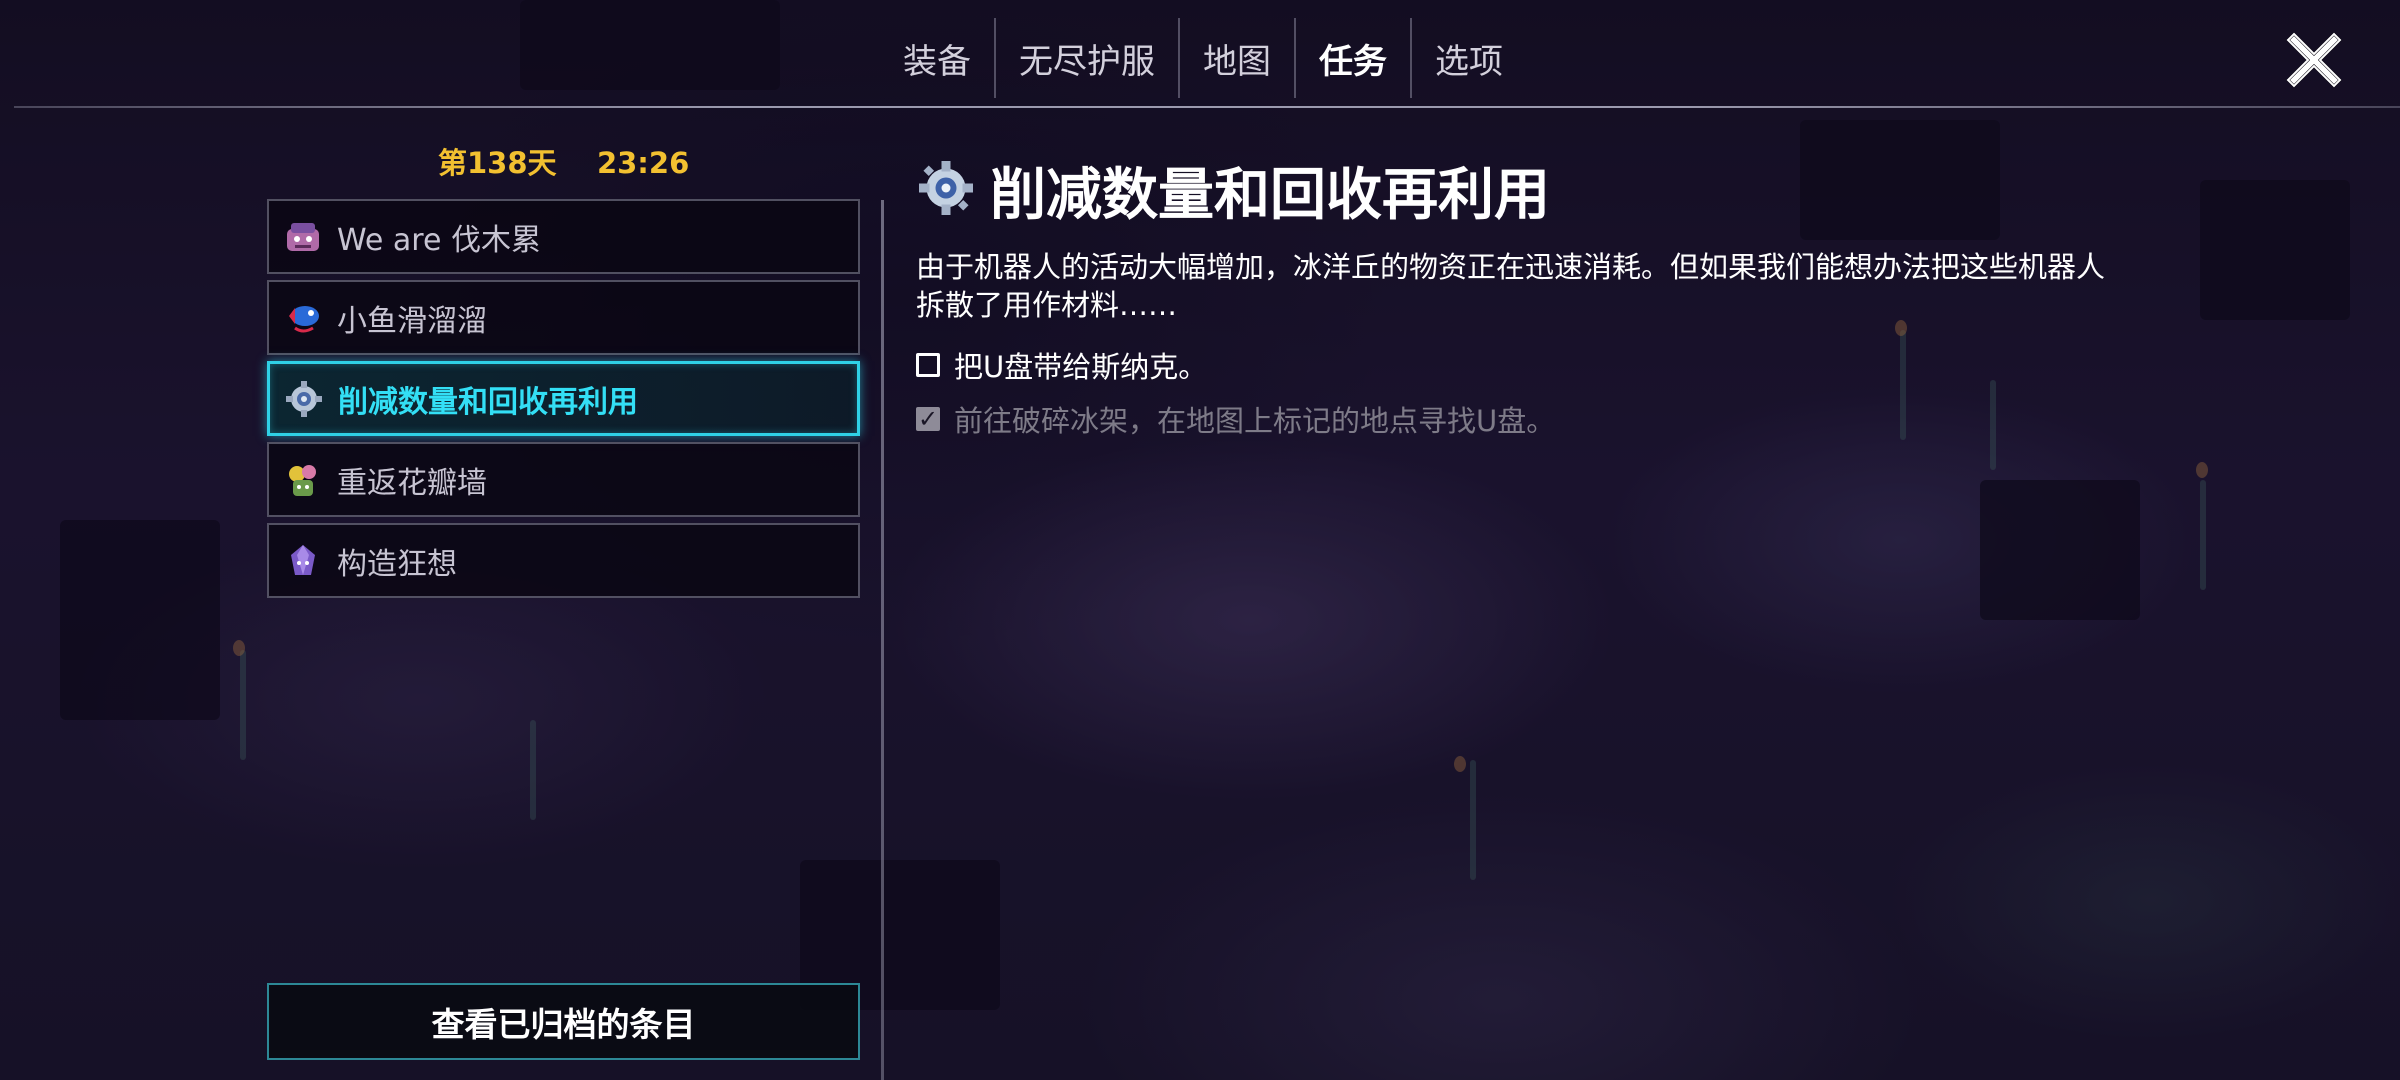 This screenshot has height=1080, width=2400. I want to click on quest-item-slippery-fish: 小鱼滑溜溜, so click(563, 317).